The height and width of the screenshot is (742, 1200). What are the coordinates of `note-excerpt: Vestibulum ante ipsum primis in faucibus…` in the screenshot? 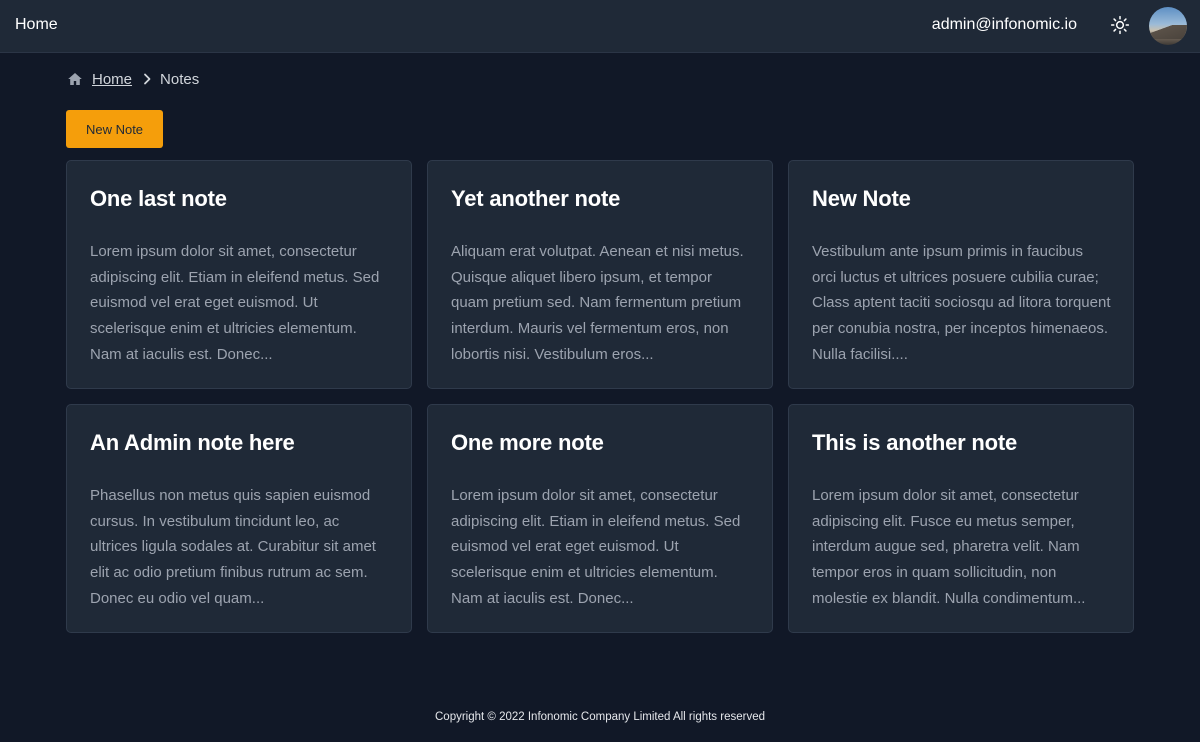 It's located at (961, 303).